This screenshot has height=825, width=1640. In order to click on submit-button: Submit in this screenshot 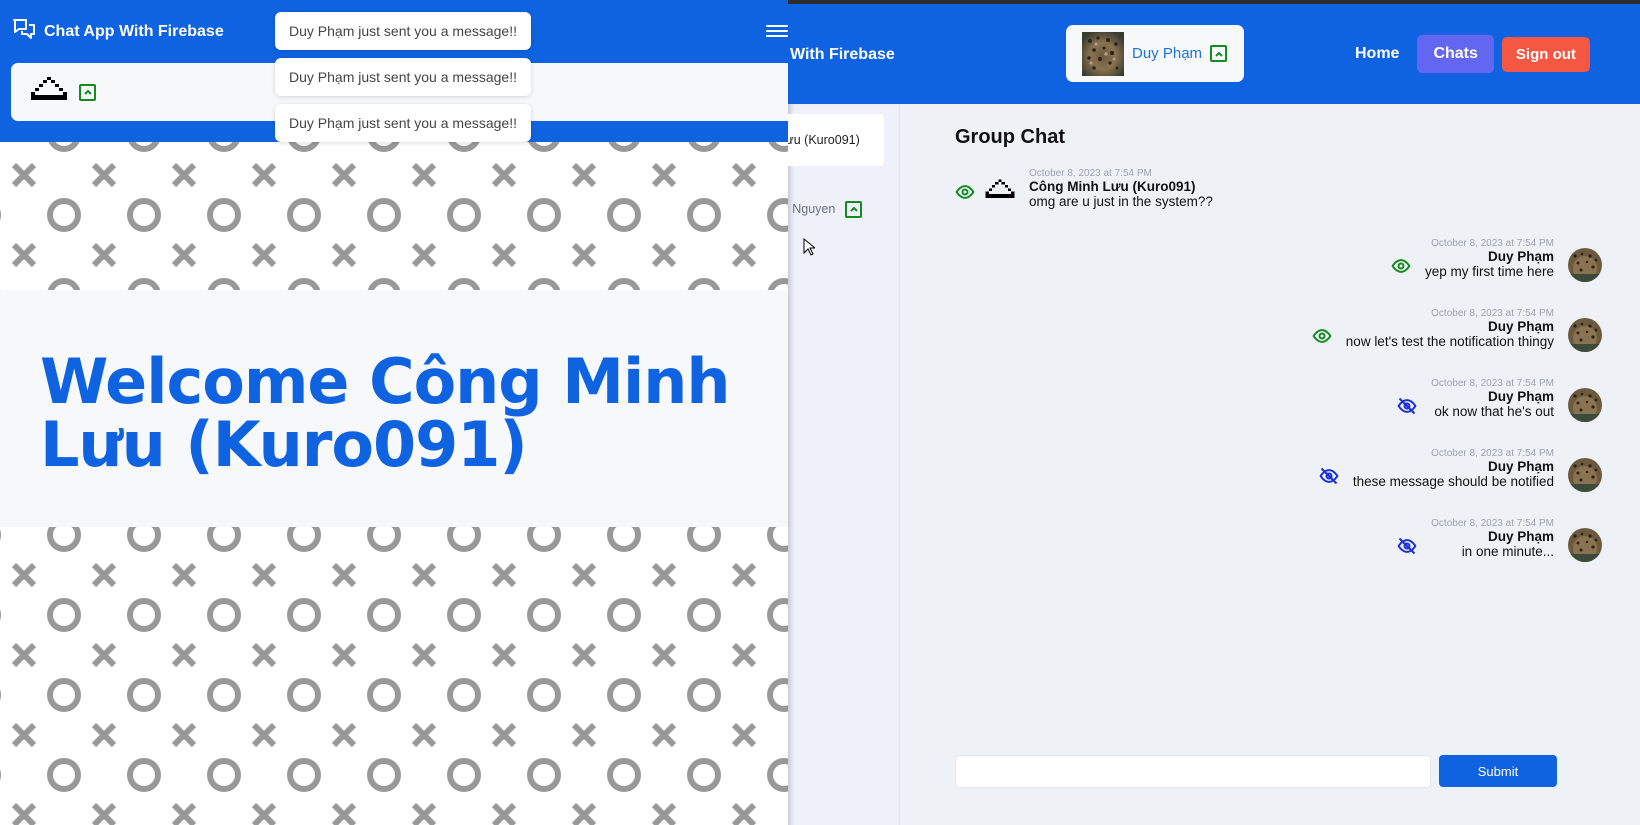, I will do `click(1498, 771)`.